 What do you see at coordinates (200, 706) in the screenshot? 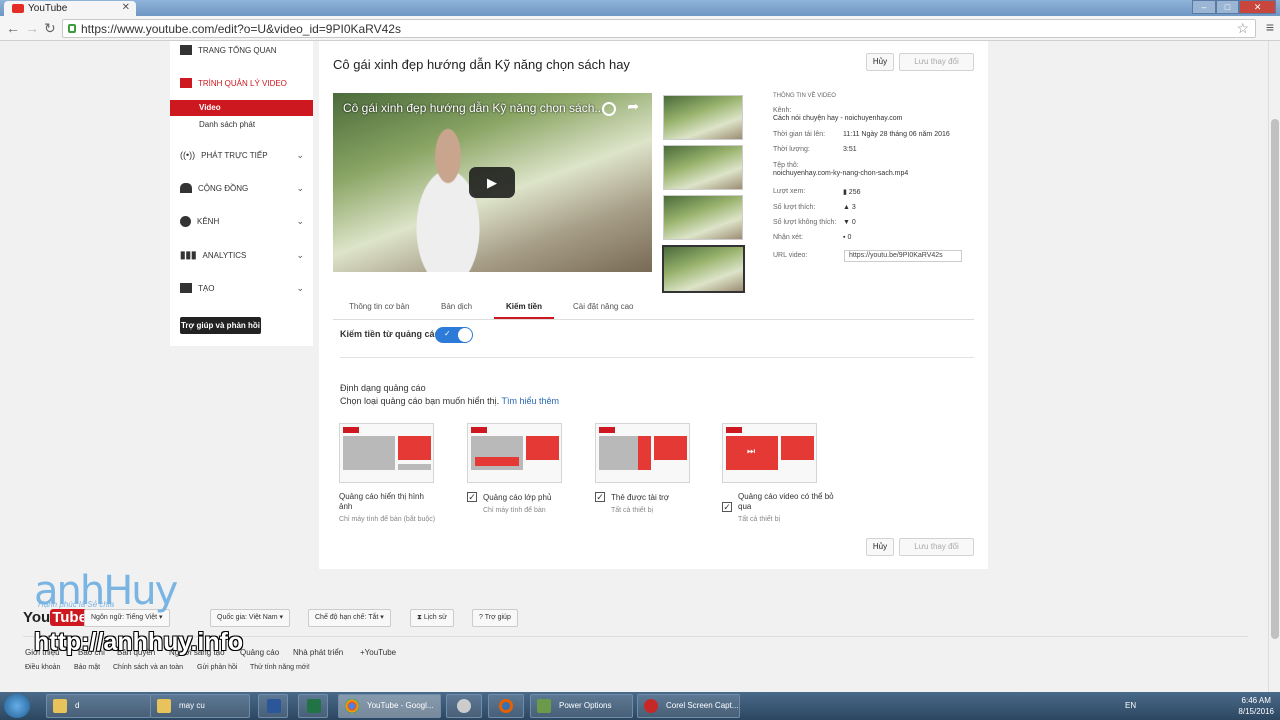
I see `taskbar-item-folder-maycu: may cu` at bounding box center [200, 706].